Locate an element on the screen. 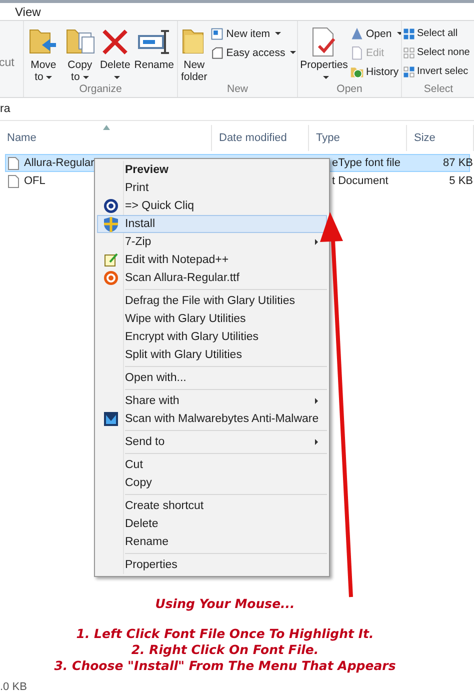 The height and width of the screenshot is (697, 474). instruction-step: 2. Right Click On Font File. is located at coordinates (225, 649).